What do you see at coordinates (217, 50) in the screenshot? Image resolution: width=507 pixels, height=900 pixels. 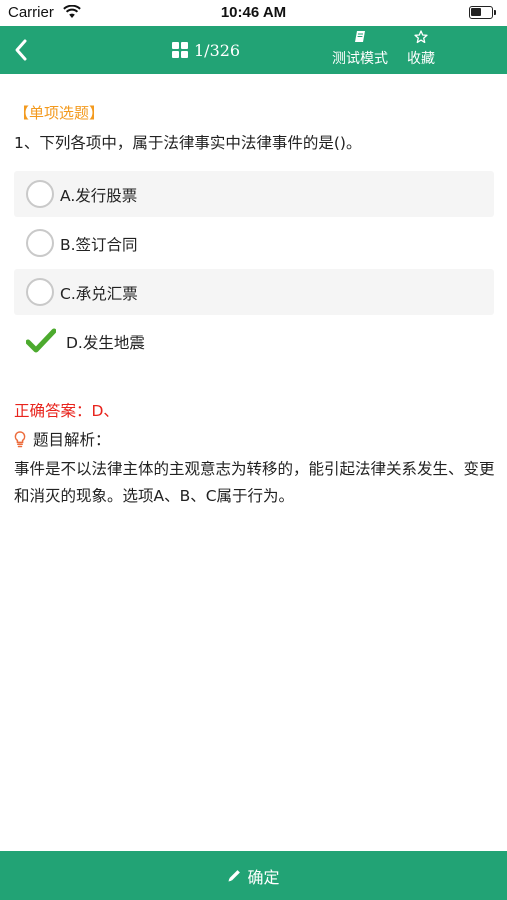 I see `progress-text: 1/326` at bounding box center [217, 50].